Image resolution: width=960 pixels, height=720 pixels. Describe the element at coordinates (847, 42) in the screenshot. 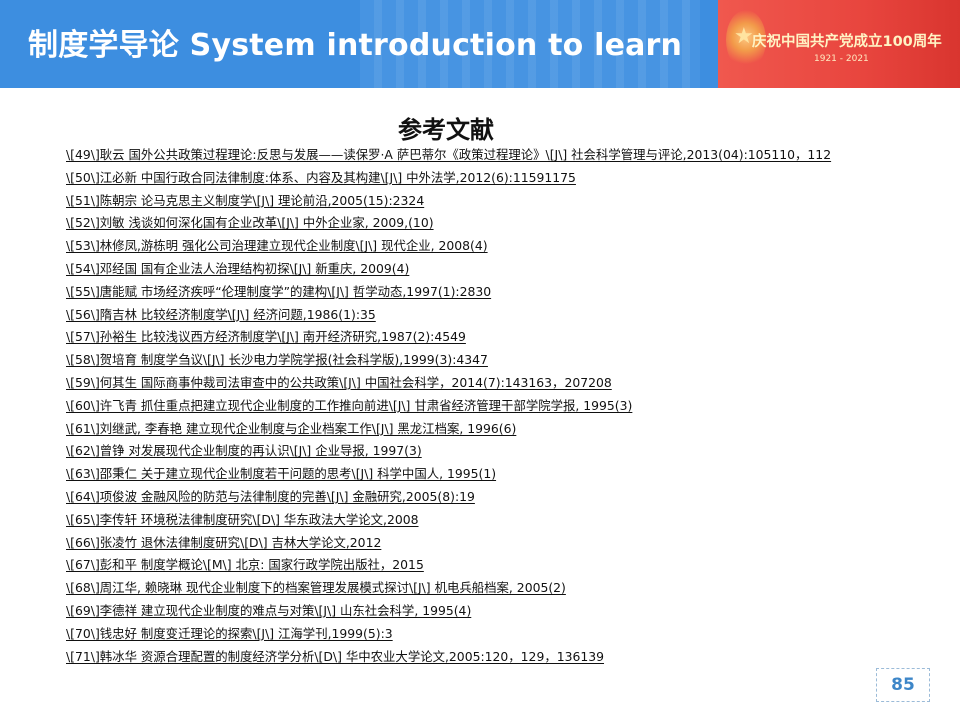

I see `banner-text: 庆祝中国共产党成立100周年` at that location.